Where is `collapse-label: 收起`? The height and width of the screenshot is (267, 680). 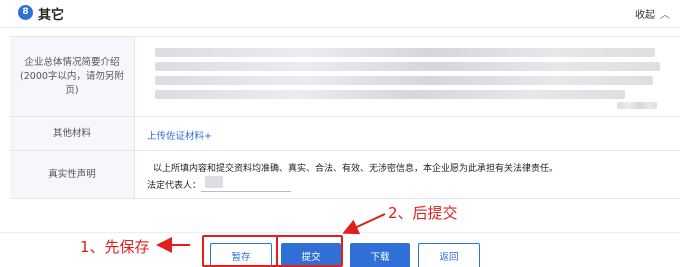
collapse-label: 收起 is located at coordinates (645, 15).